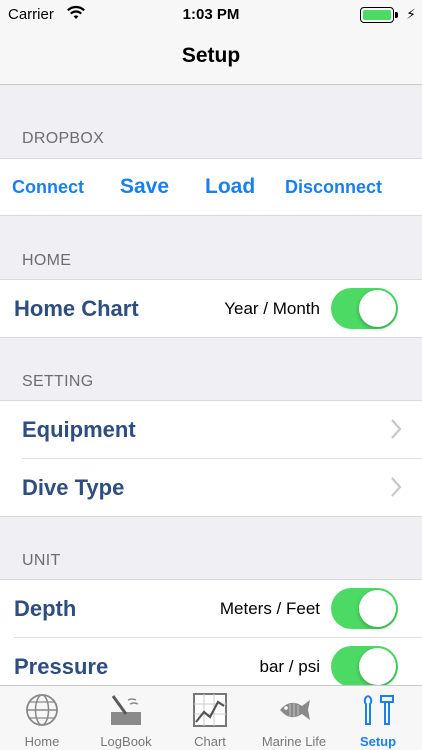 Image resolution: width=422 pixels, height=750 pixels. What do you see at coordinates (211, 488) in the screenshot?
I see `dive-type-row: Dive Type` at bounding box center [211, 488].